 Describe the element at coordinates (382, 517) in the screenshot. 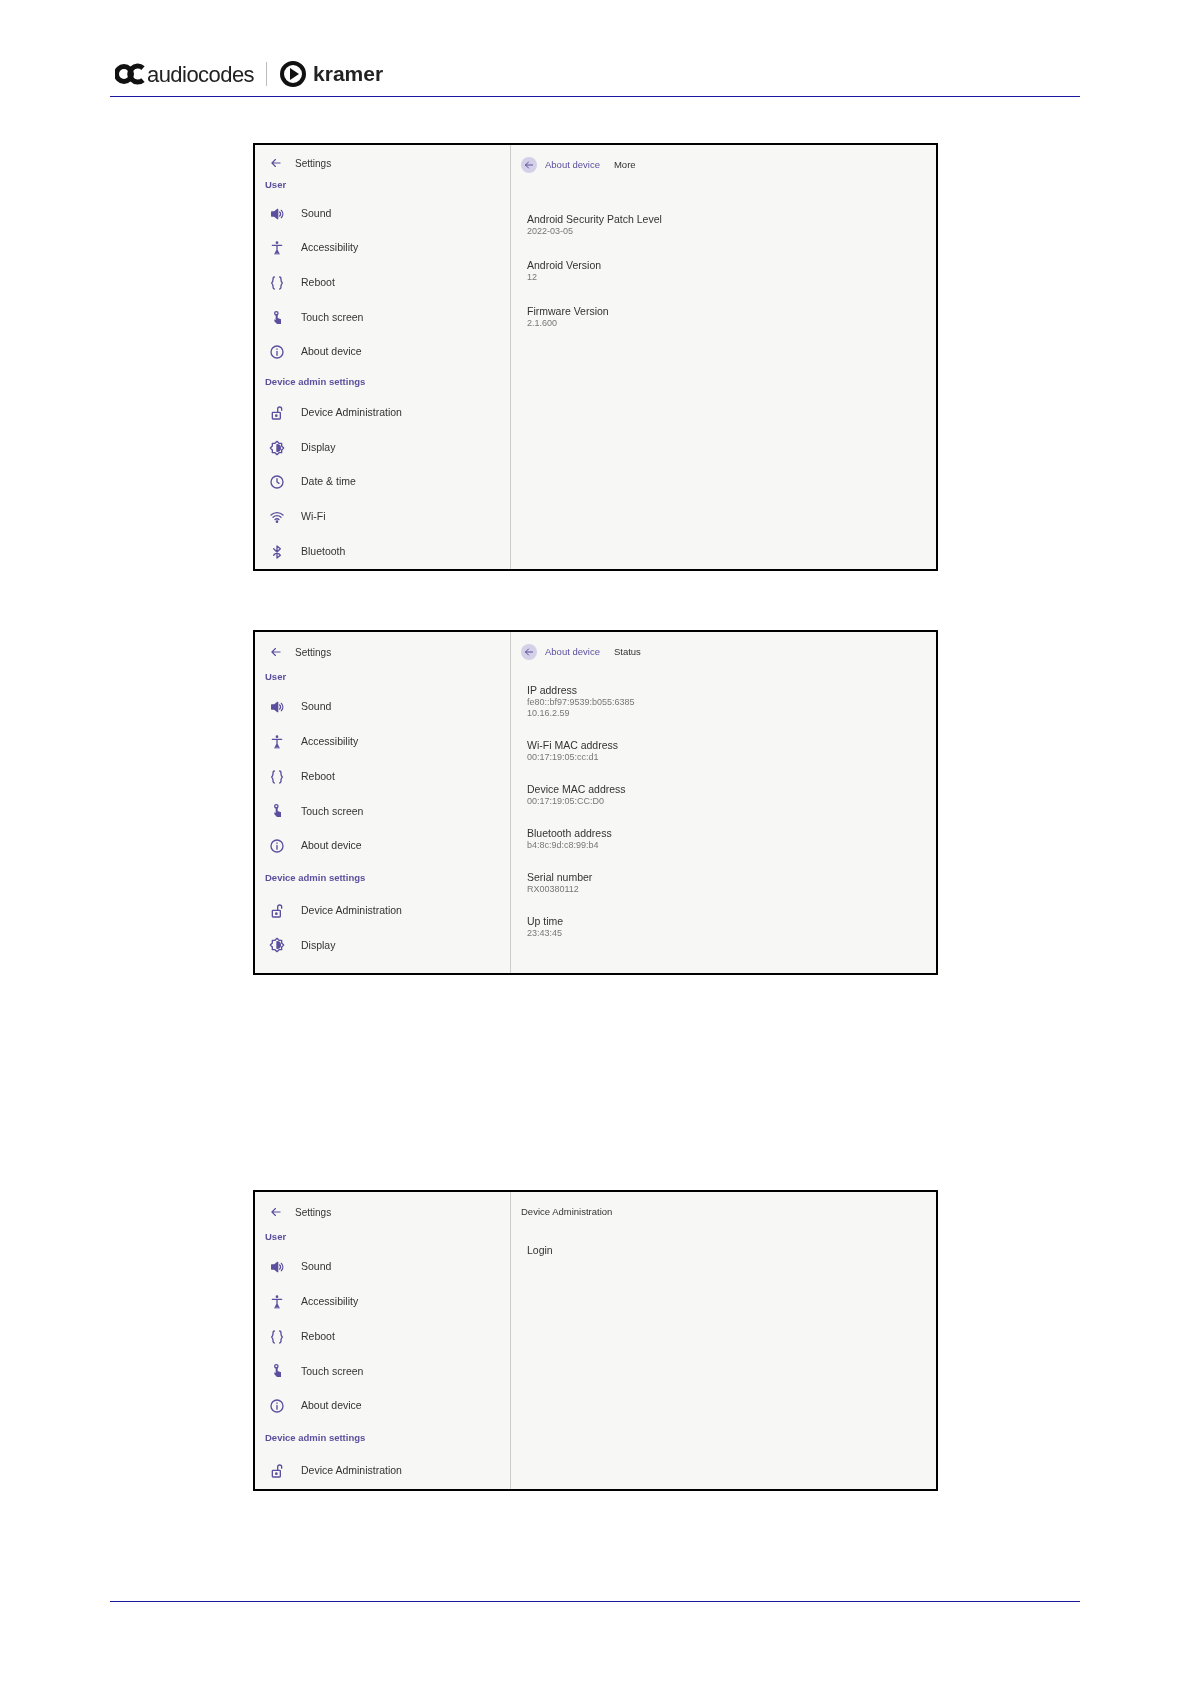

I see `settings-item: Wi-Fi` at that location.